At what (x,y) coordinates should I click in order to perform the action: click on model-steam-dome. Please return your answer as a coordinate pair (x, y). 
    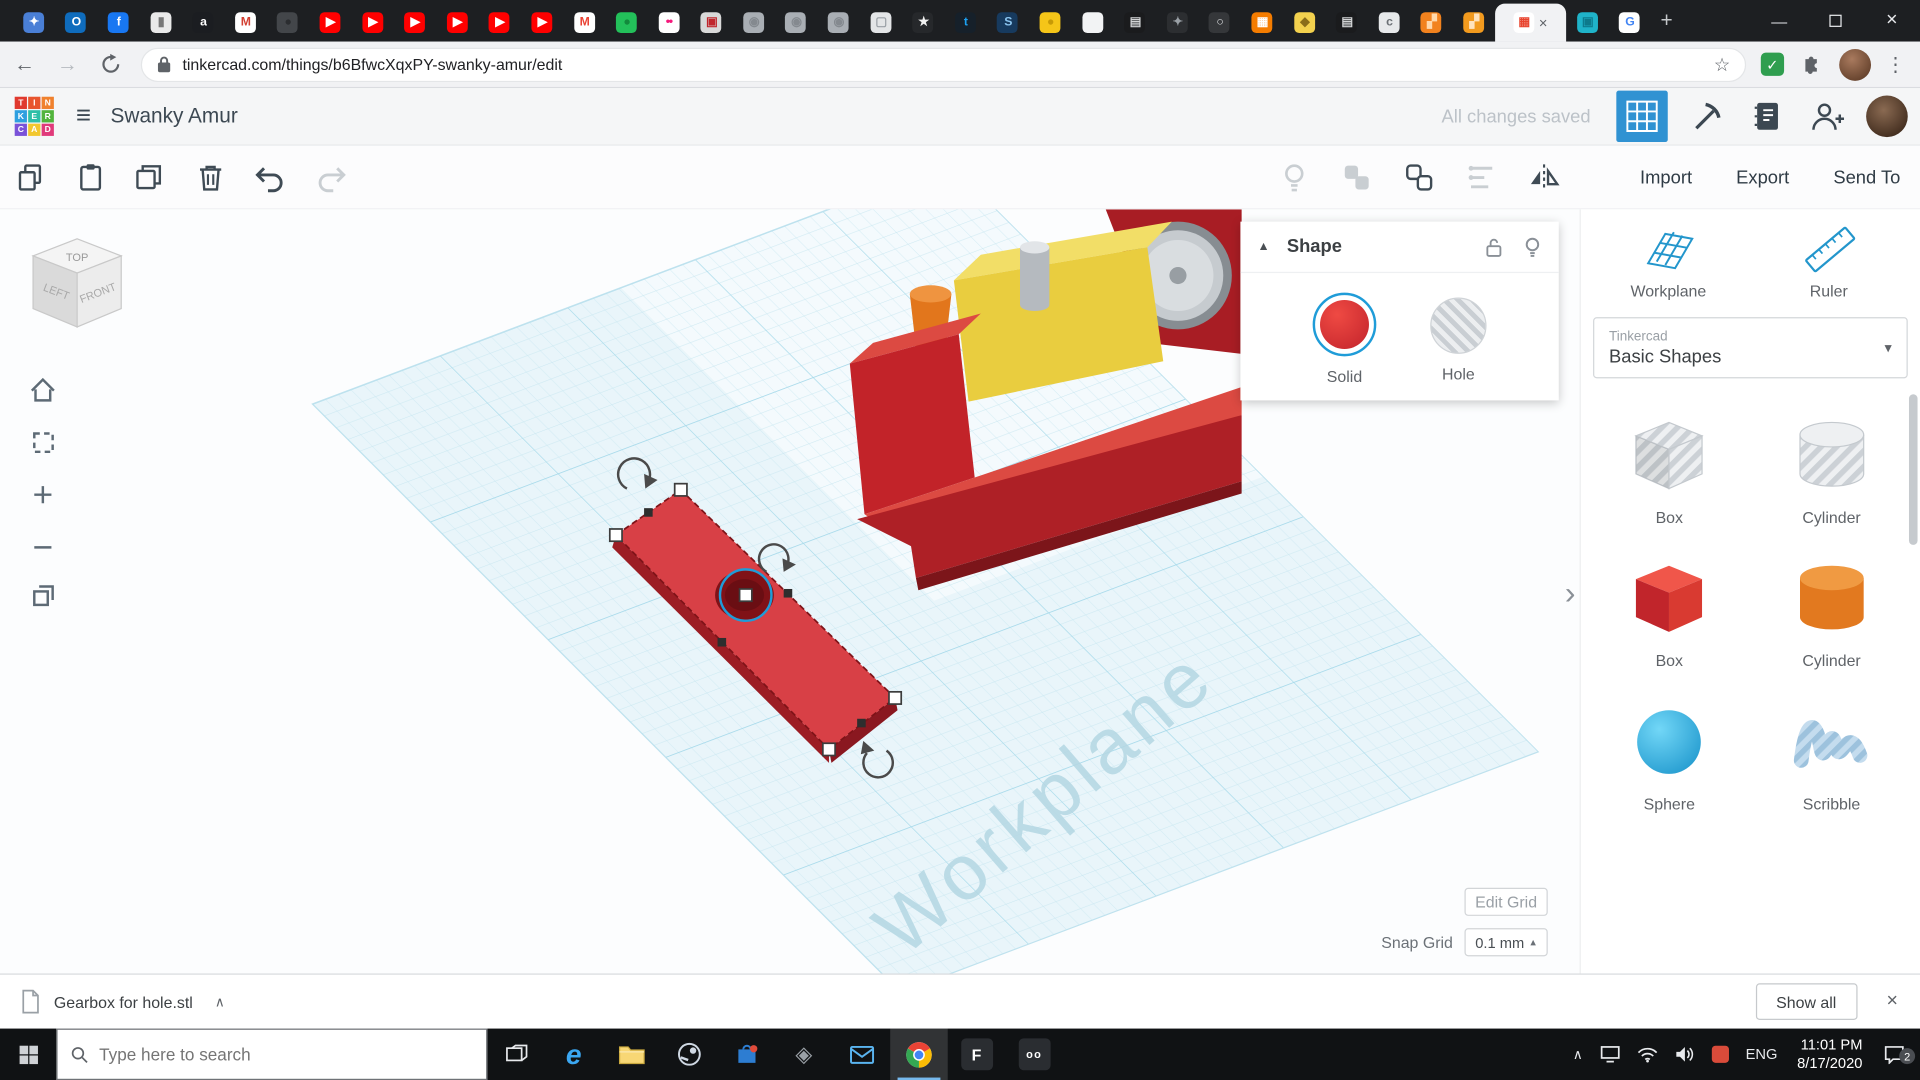
    Looking at the image, I should click on (1035, 279).